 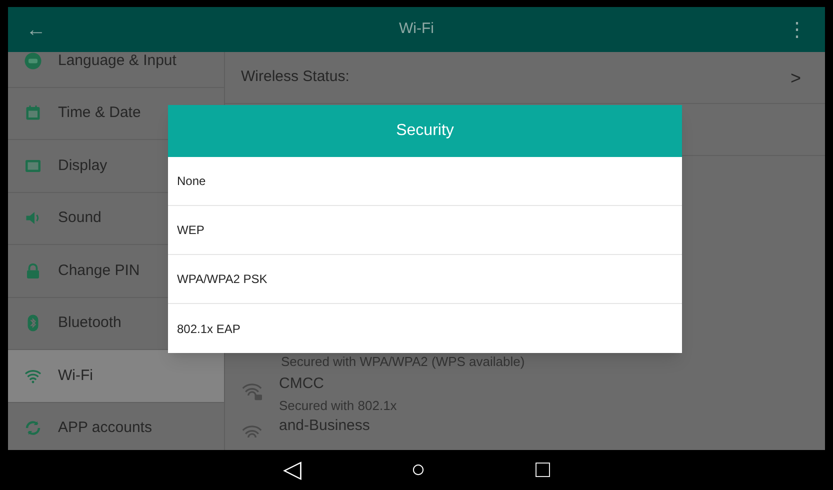 I want to click on sidebar-item: Language & Input, so click(x=116, y=70).